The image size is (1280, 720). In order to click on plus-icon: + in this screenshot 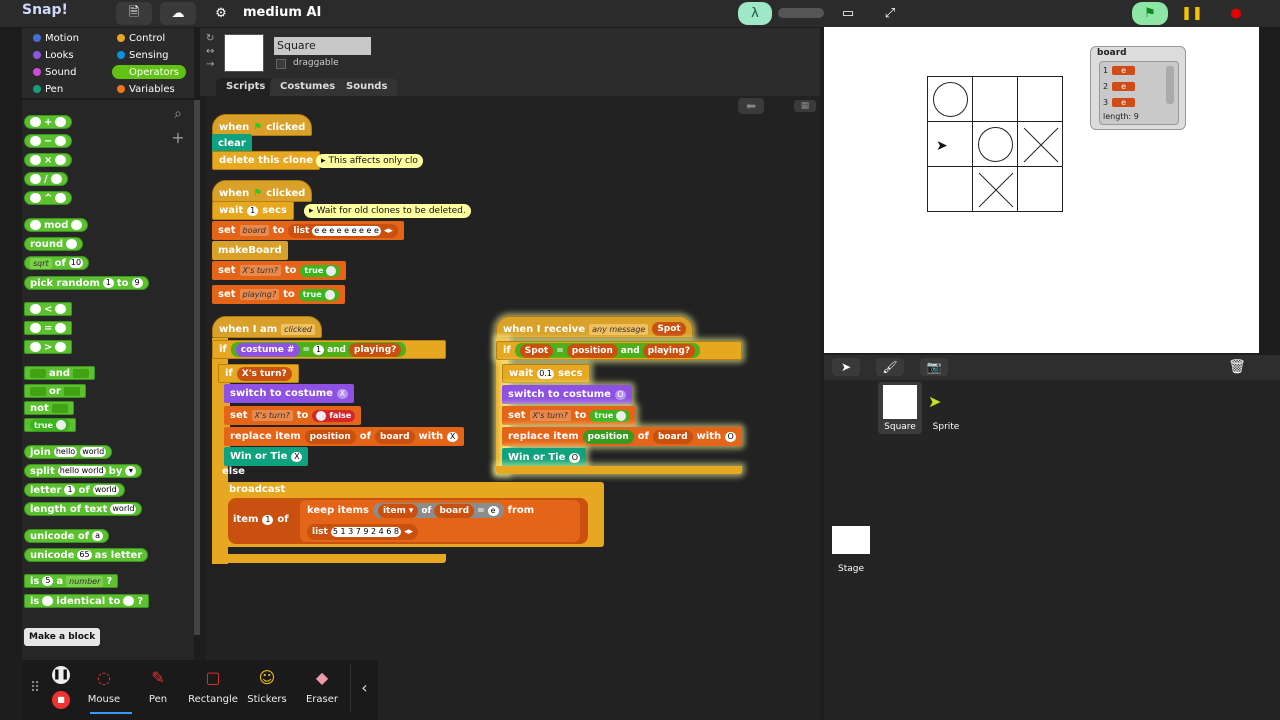, I will do `click(178, 138)`.